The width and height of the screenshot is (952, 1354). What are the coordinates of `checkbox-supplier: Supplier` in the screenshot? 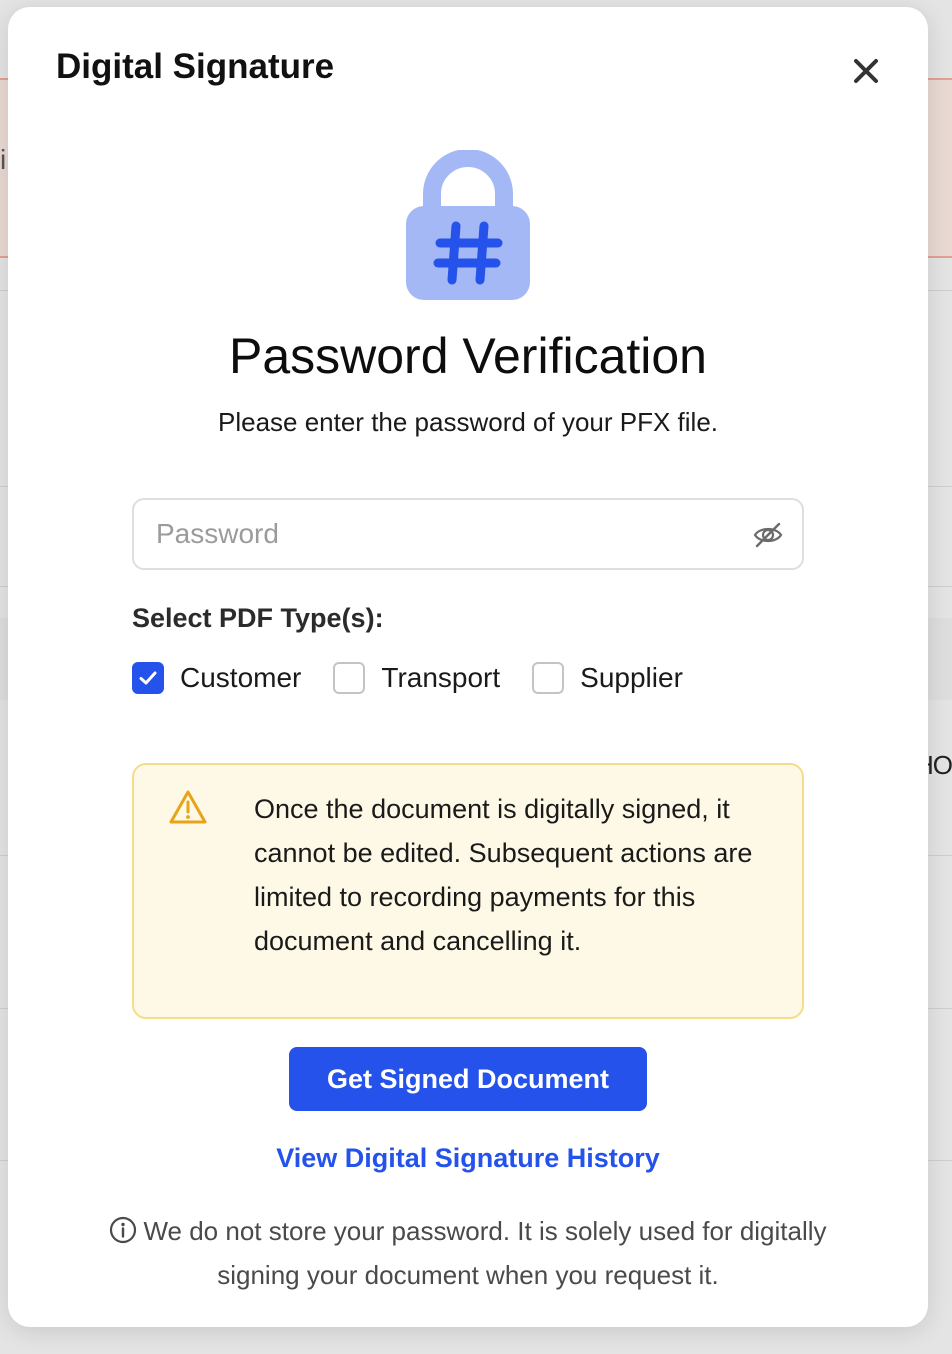 It's located at (607, 678).